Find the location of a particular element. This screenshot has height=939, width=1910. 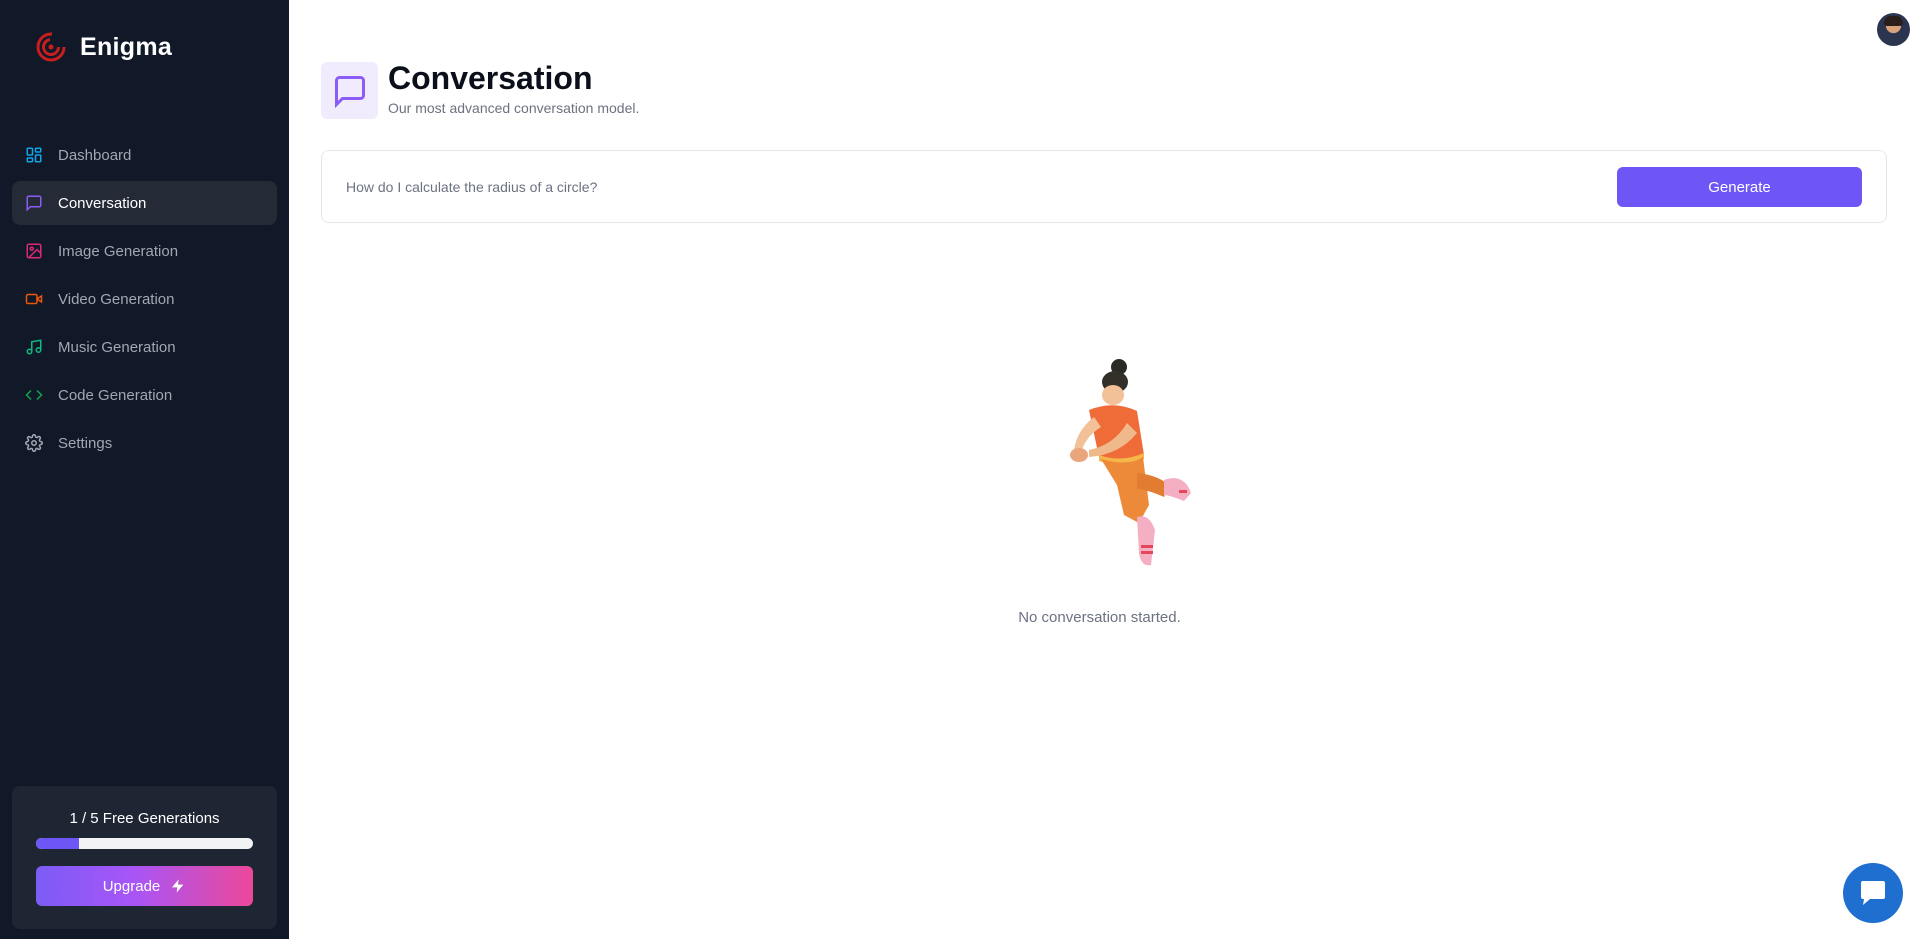

prompt-input is located at coordinates (846, 187).